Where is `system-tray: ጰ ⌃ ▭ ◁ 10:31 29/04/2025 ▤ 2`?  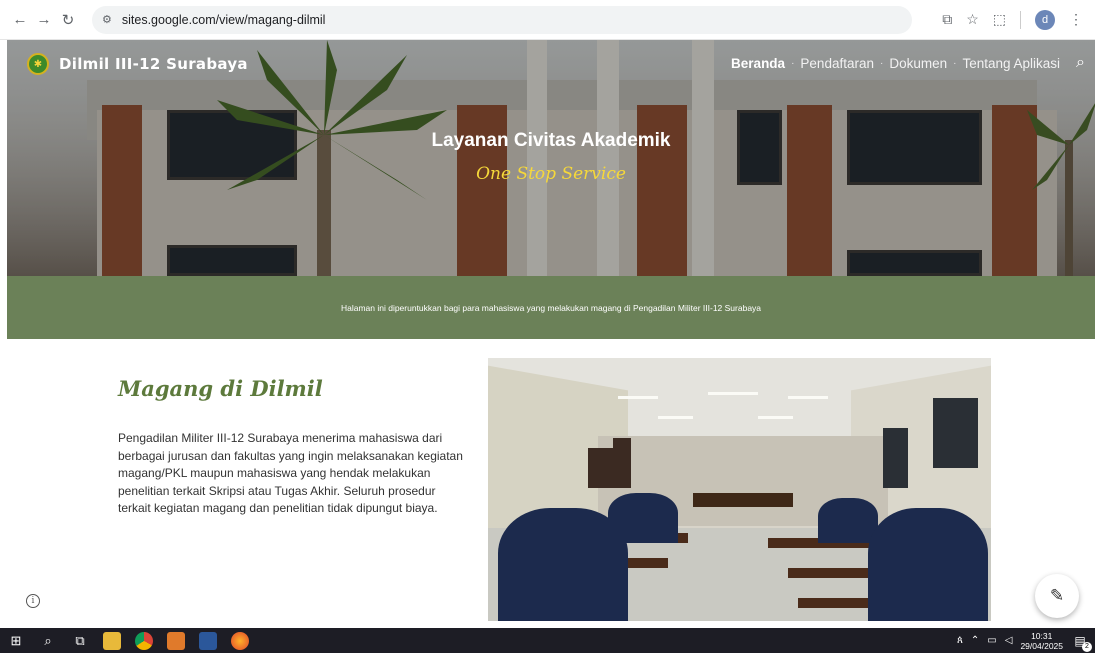
system-tray: ጰ ⌃ ▭ ◁ 10:31 29/04/2025 ▤ 2 is located at coordinates (1024, 641).